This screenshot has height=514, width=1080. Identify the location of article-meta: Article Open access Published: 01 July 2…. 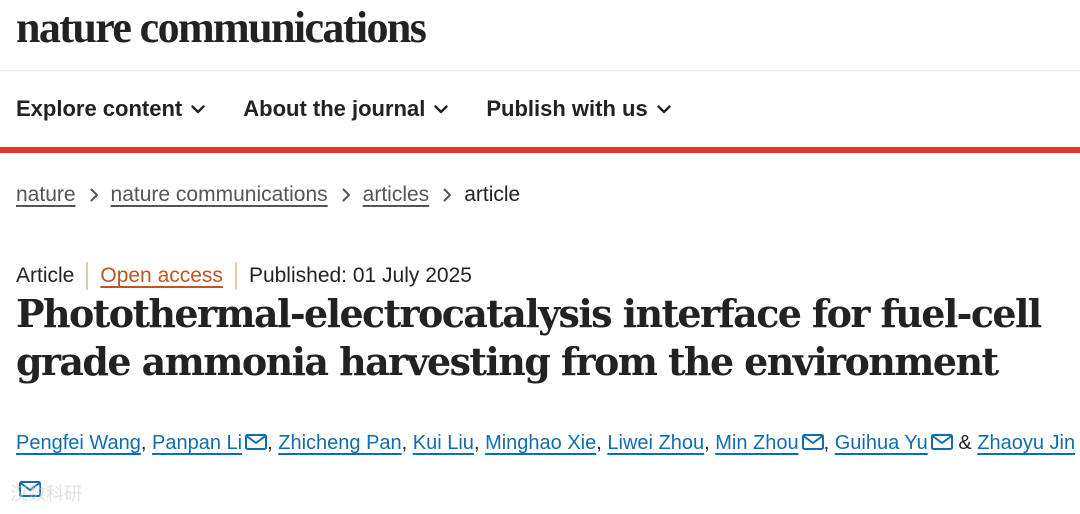
(244, 276).